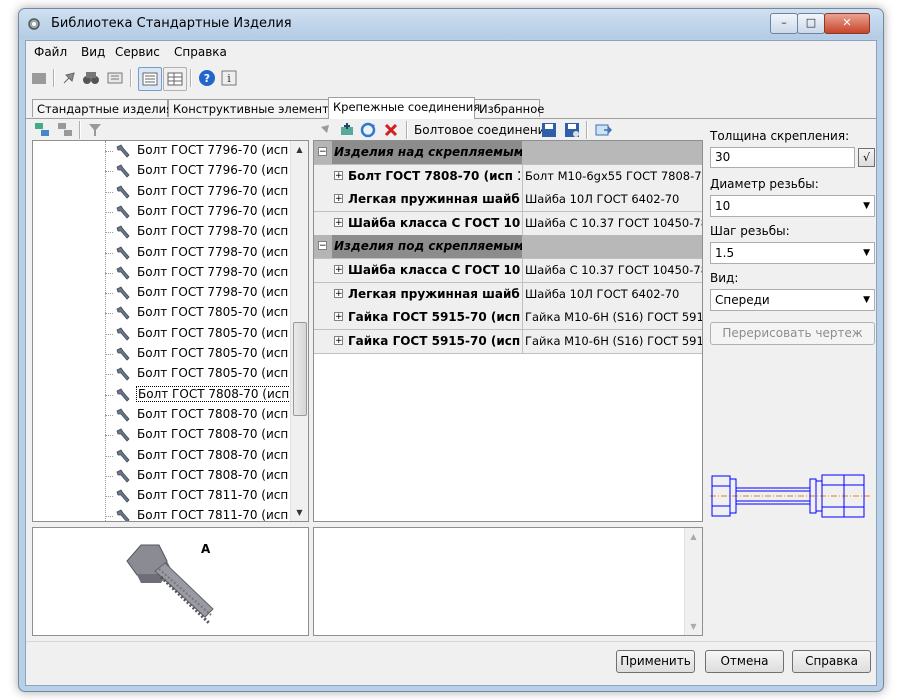  What do you see at coordinates (792, 300) in the screenshot?
I see `view-select: Спереди ▼` at bounding box center [792, 300].